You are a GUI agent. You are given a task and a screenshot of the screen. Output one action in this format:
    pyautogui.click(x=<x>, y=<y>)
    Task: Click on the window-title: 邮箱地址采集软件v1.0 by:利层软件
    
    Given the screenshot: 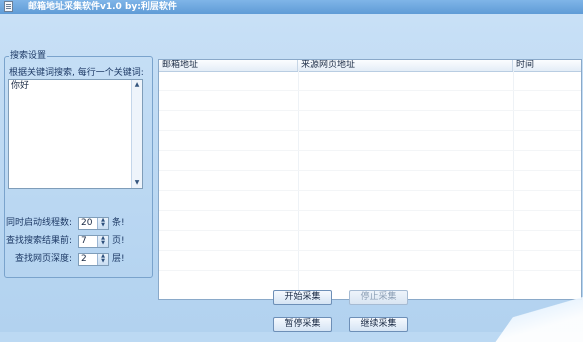 What is the action you would take?
    pyautogui.click(x=102, y=7)
    